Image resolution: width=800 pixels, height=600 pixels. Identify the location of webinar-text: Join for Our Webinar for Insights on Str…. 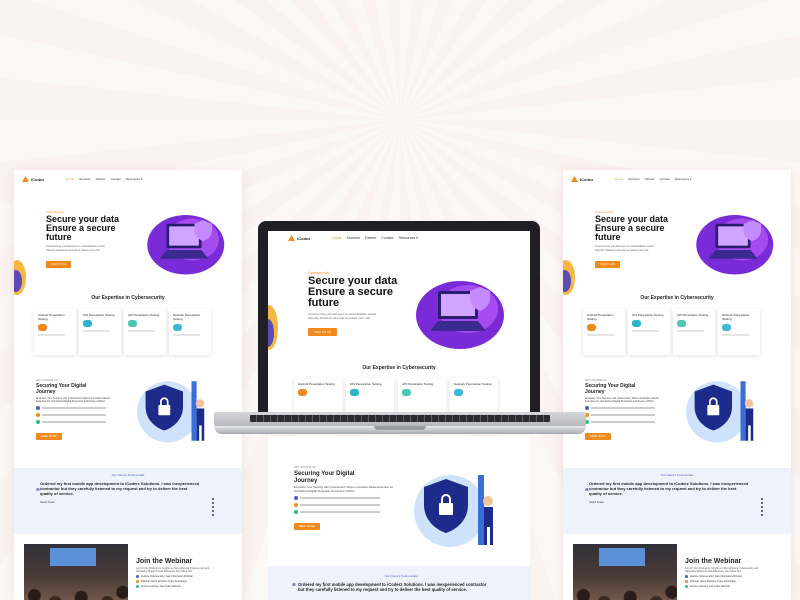
(173, 570).